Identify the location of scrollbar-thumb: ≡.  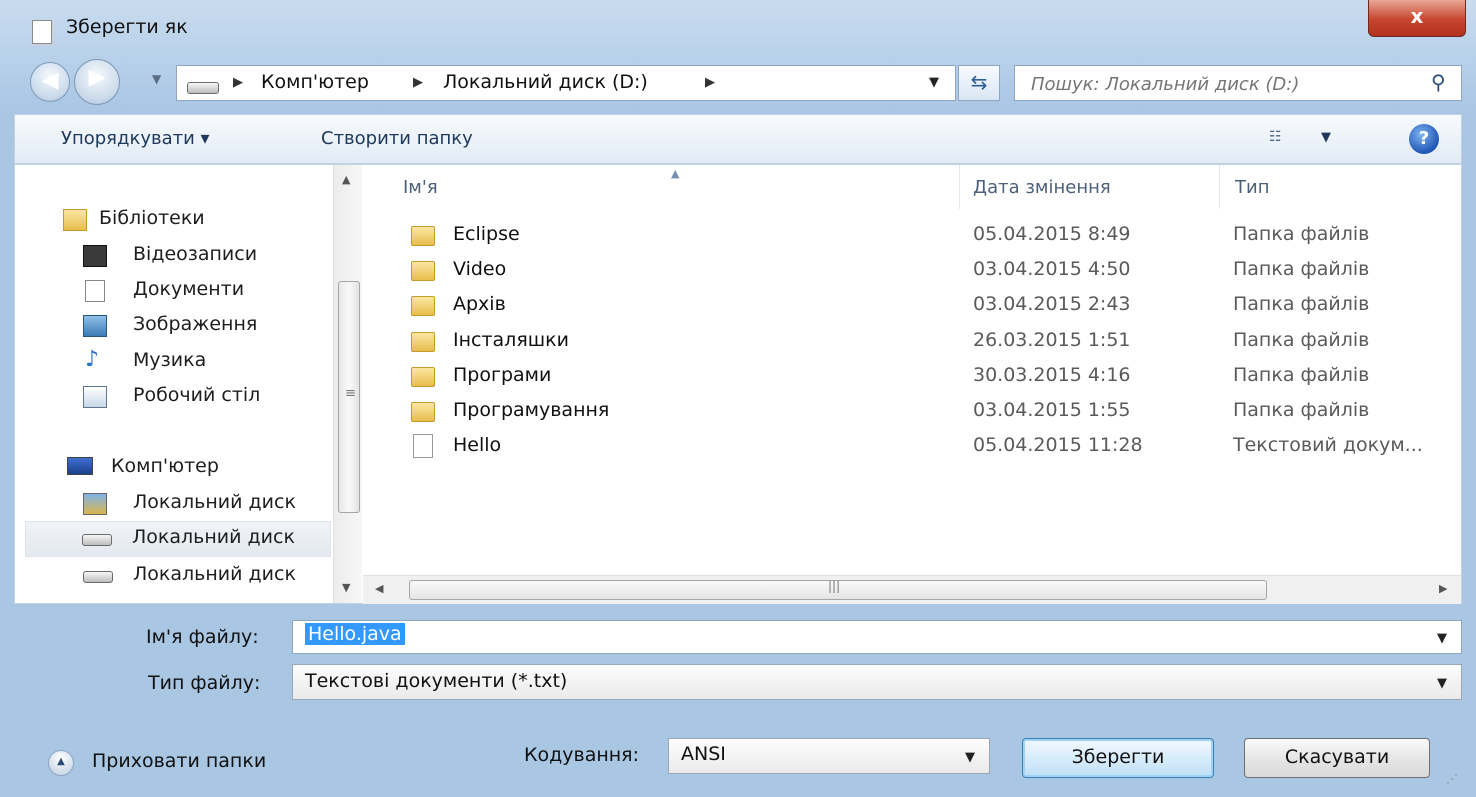
(349, 397).